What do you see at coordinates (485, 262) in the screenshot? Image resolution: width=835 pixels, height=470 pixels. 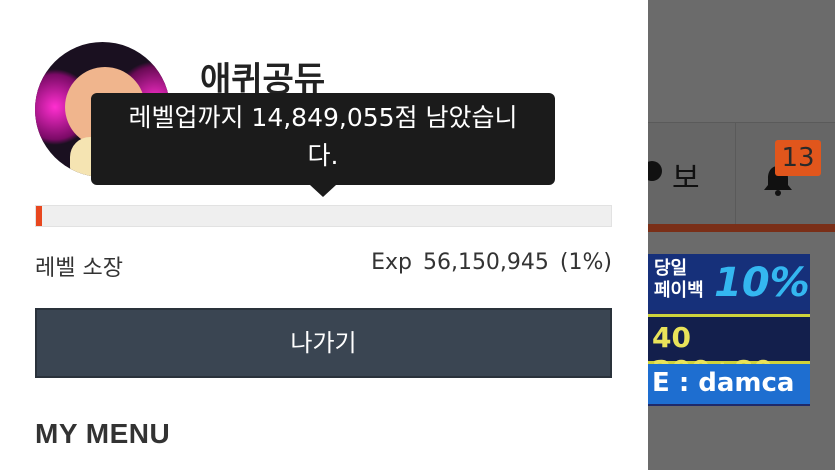 I see `exp-number: 56,150,945` at bounding box center [485, 262].